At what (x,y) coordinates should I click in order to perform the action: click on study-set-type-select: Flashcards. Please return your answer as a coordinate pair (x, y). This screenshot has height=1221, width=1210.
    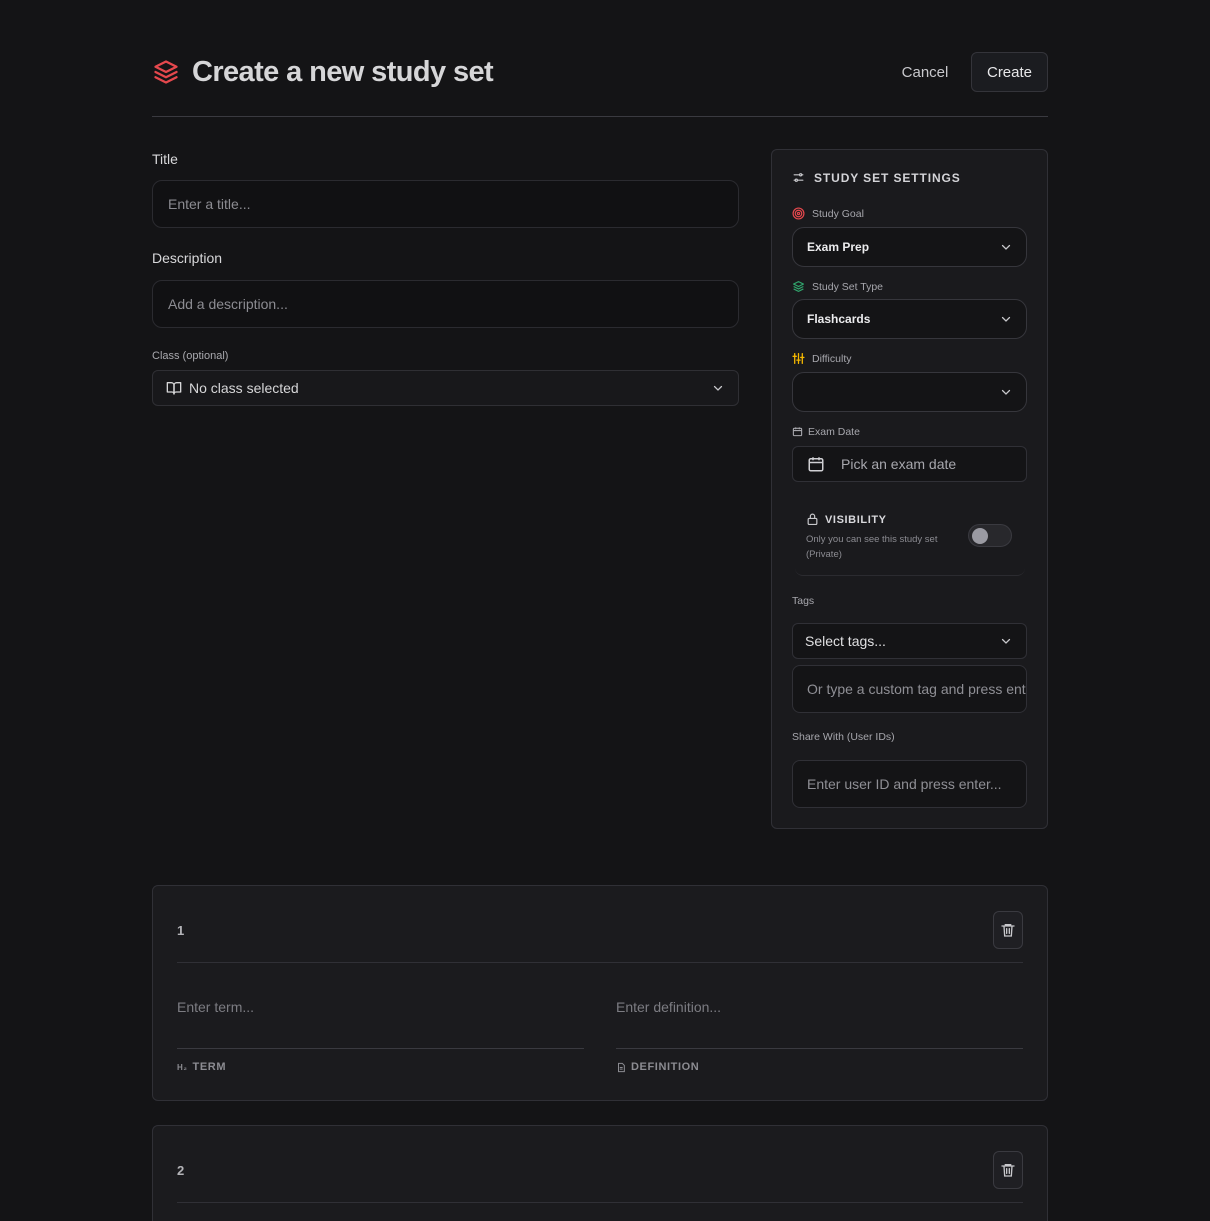
    Looking at the image, I should click on (909, 319).